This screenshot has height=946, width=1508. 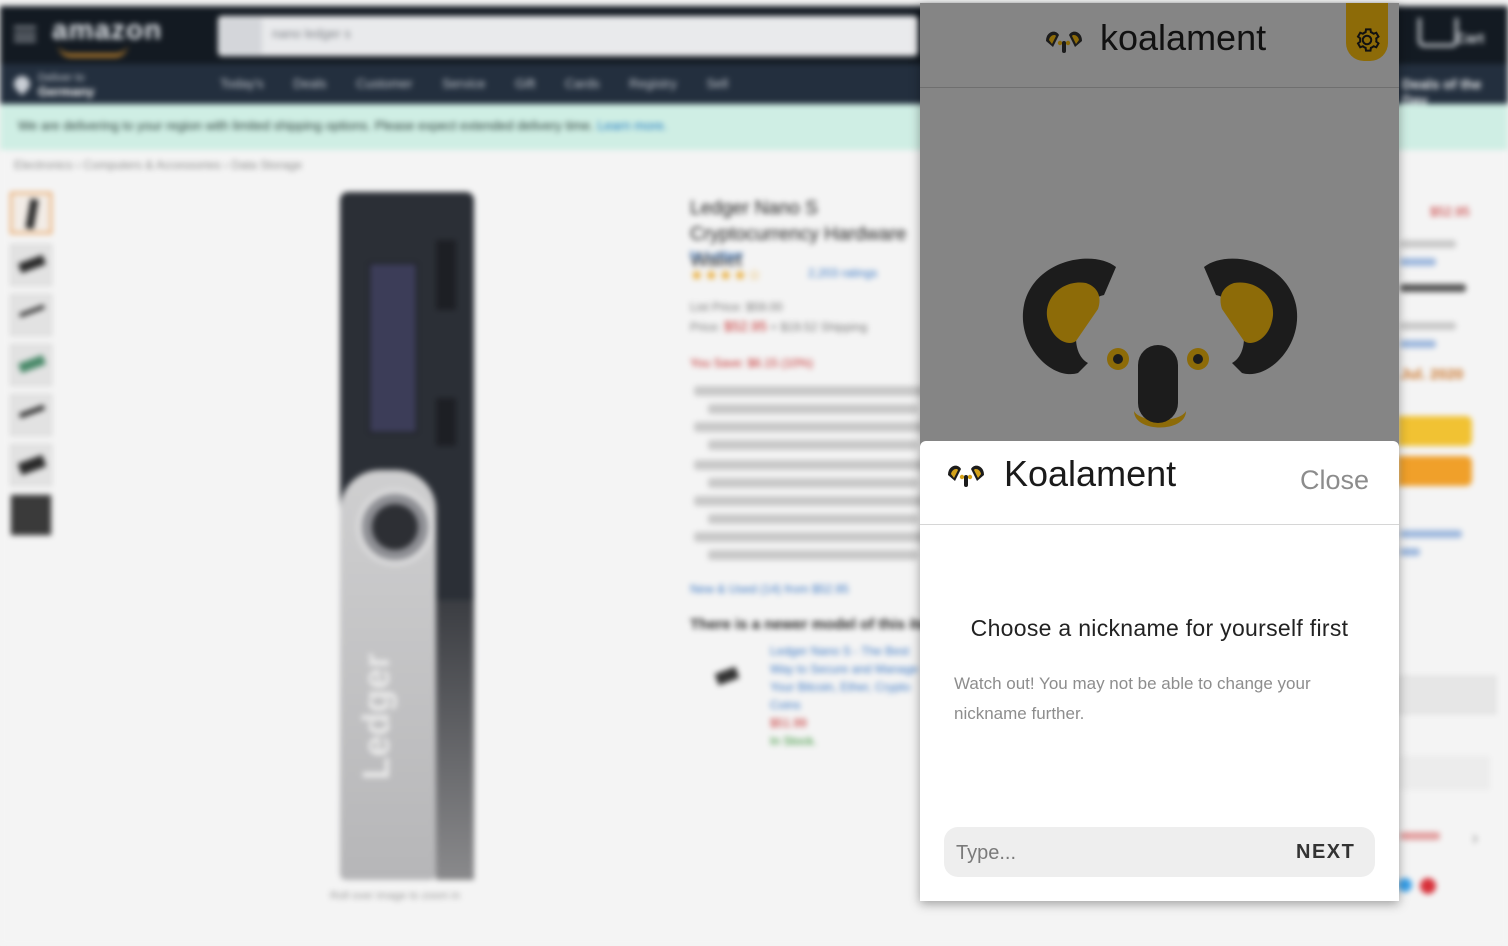 I want to click on price-row: Price: $52.95 + $19.52 Shipping, so click(x=778, y=326).